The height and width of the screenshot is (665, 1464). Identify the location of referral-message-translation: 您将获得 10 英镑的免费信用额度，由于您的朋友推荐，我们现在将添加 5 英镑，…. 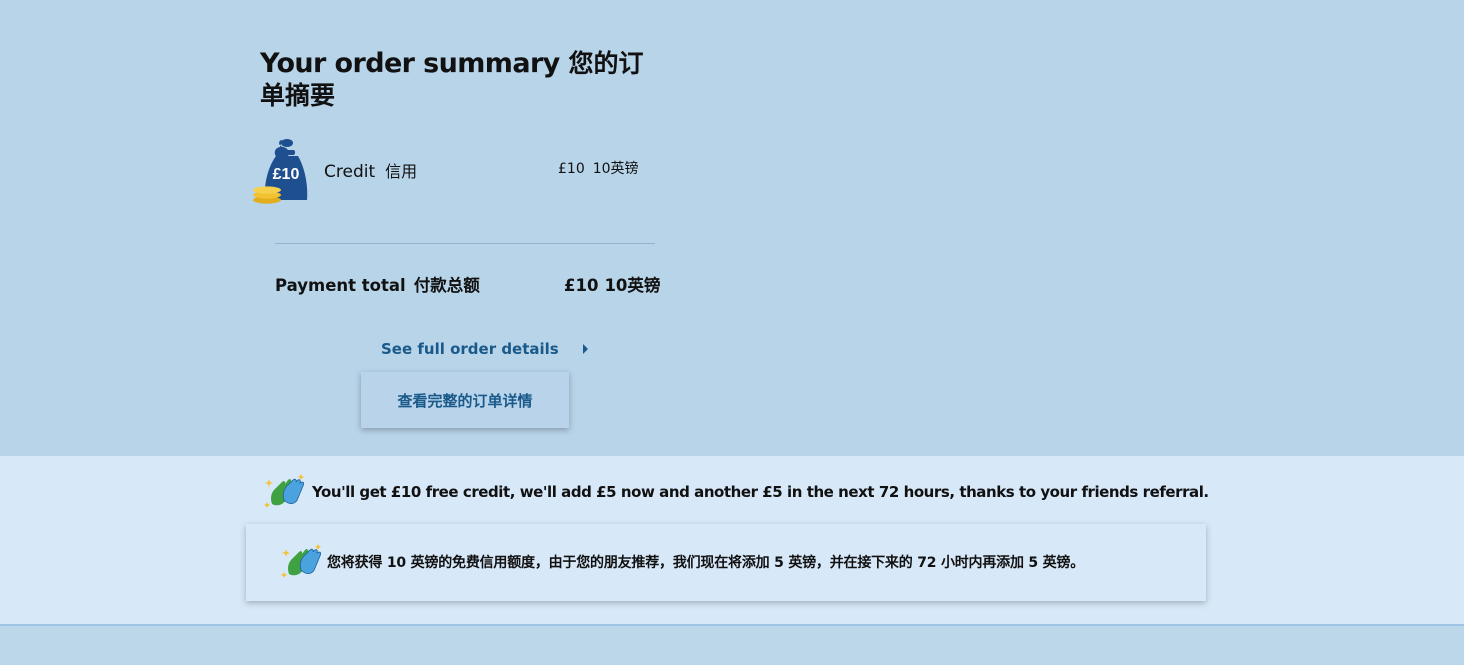
(726, 562).